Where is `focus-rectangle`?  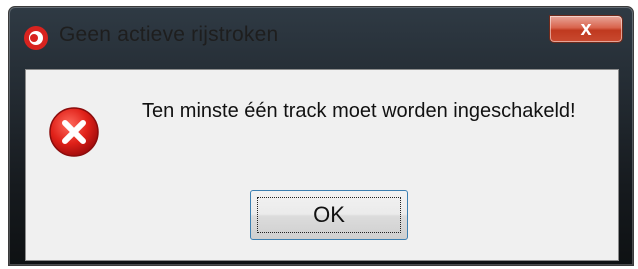 focus-rectangle is located at coordinates (329, 215).